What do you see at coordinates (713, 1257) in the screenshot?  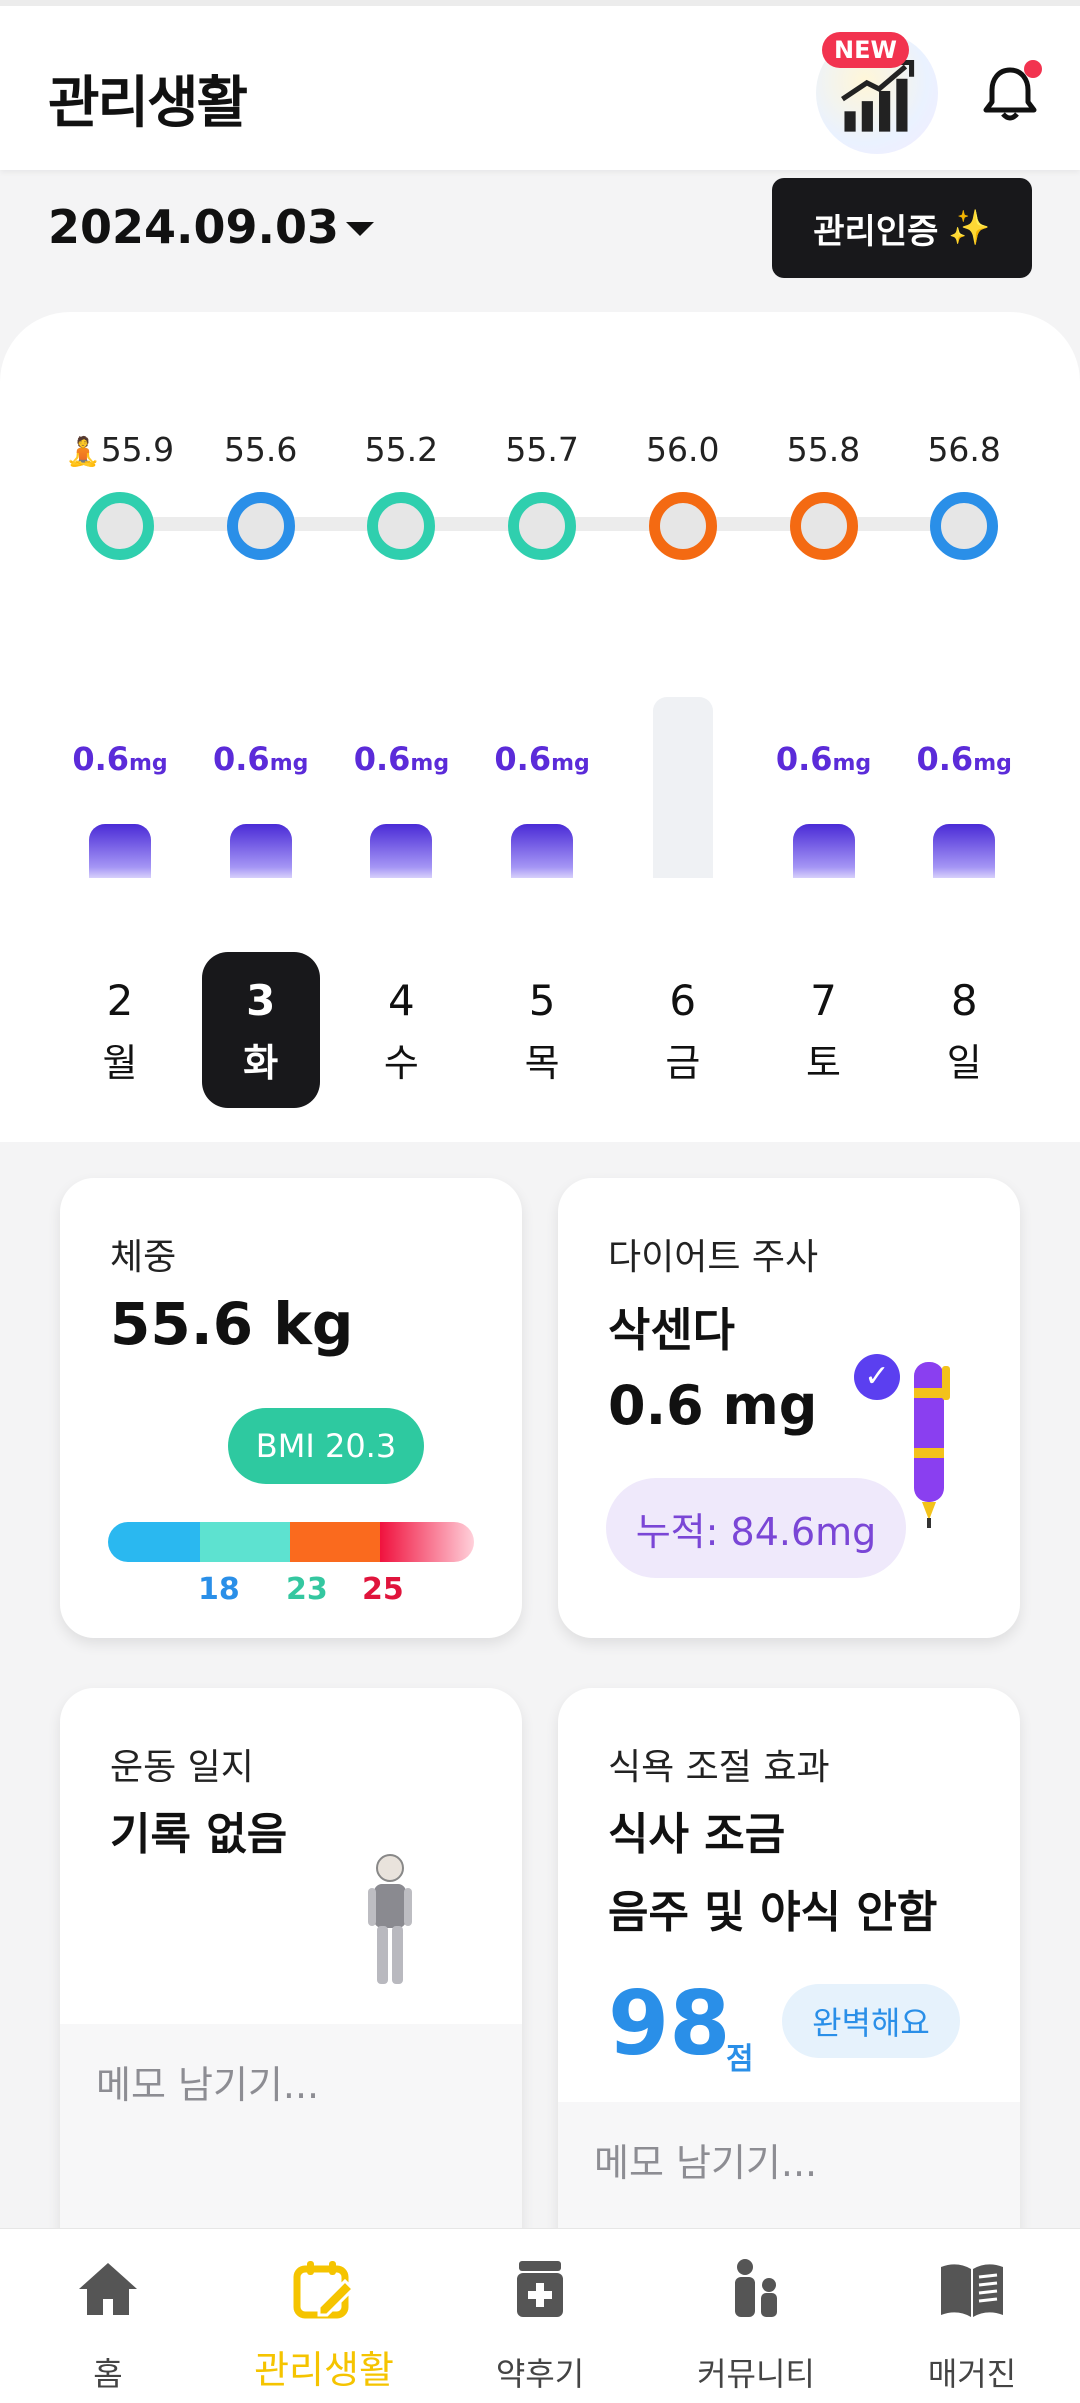 I see `injection-label: 다이어트 주사` at bounding box center [713, 1257].